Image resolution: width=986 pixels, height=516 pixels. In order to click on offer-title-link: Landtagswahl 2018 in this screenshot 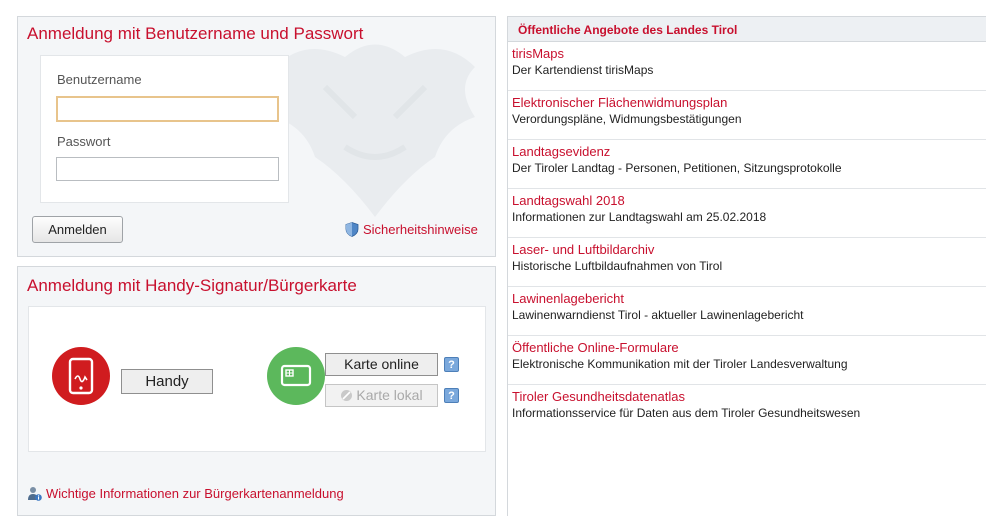, I will do `click(568, 200)`.